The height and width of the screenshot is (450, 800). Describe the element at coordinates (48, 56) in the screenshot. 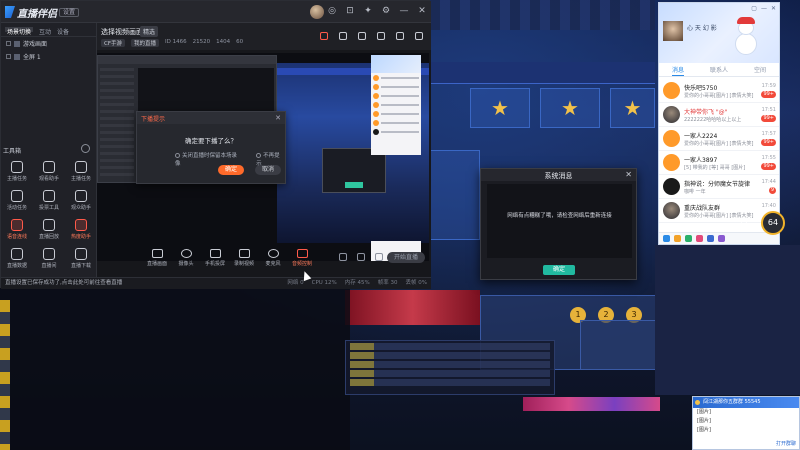

I see `list-item: 全屏 1` at that location.